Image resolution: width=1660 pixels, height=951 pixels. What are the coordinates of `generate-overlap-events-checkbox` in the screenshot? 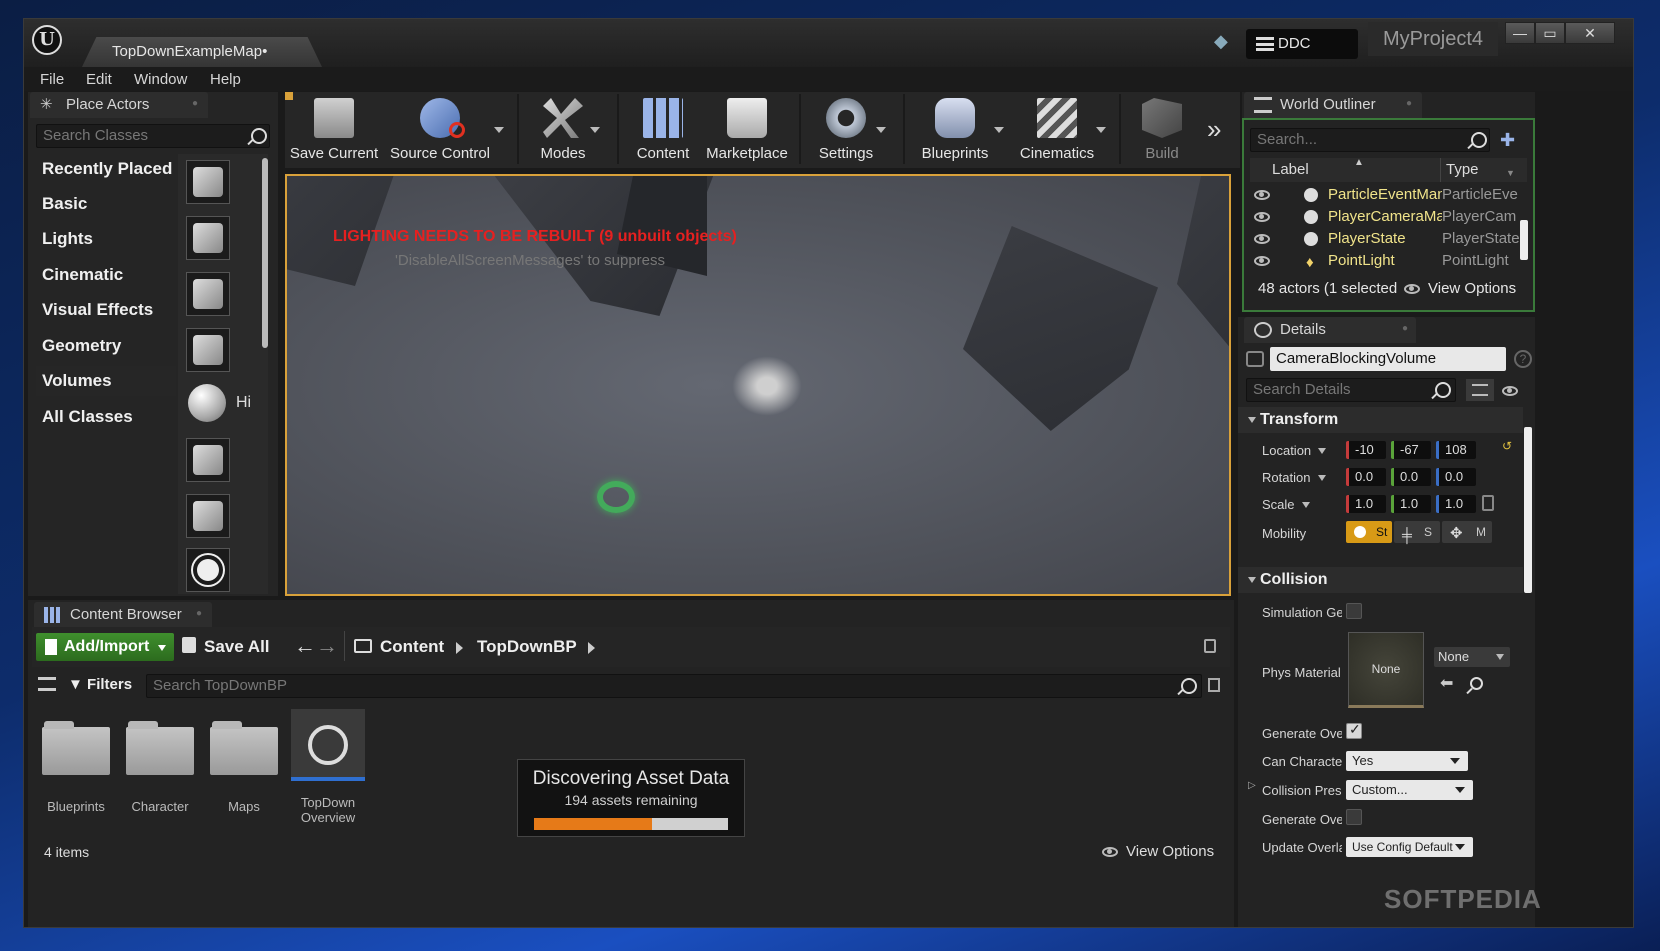 It's located at (1354, 817).